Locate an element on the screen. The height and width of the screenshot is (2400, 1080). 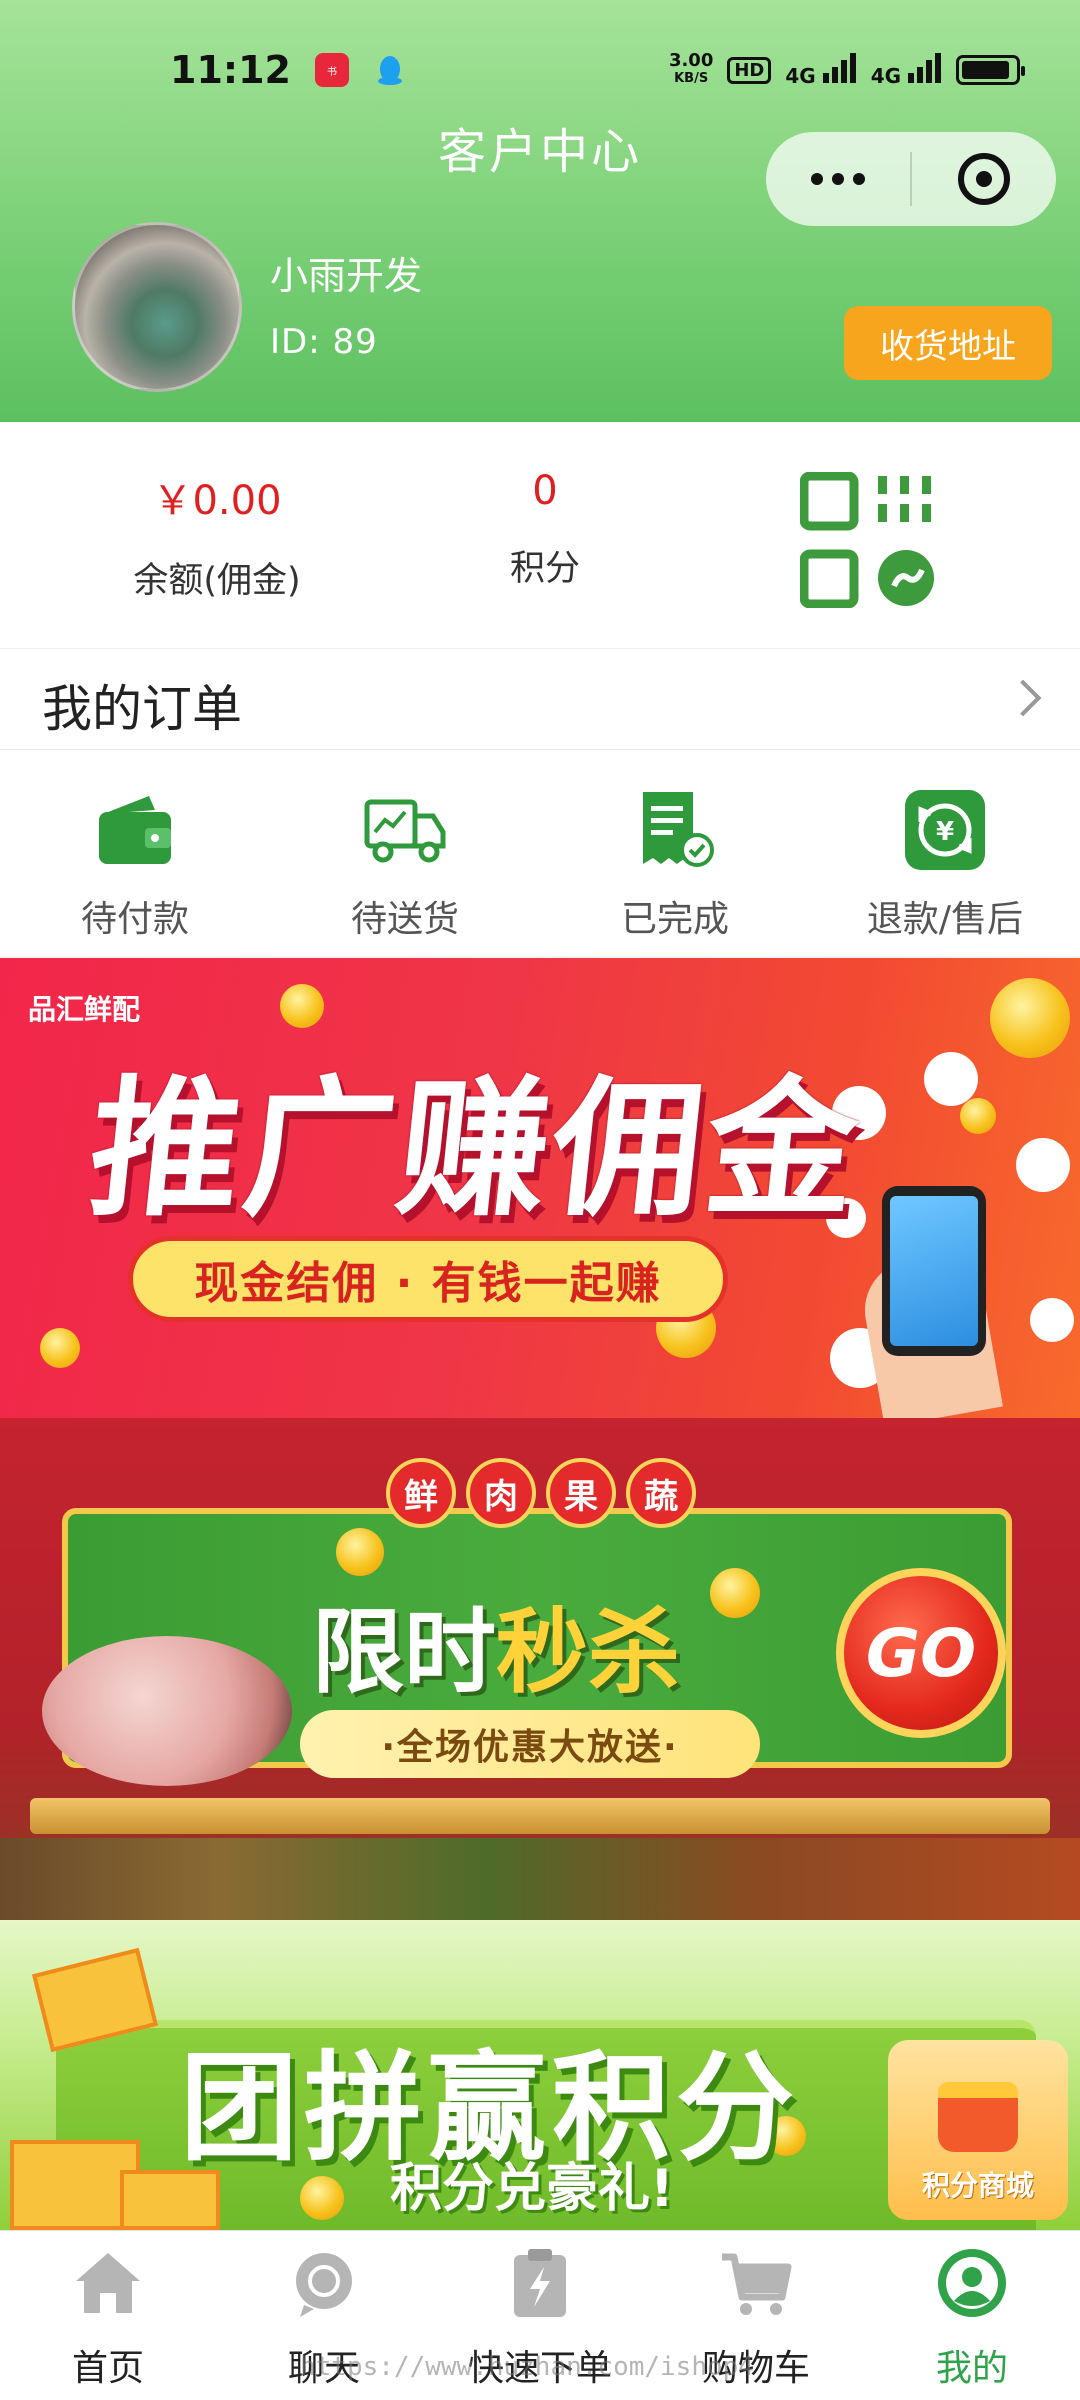
close-target-icon is located at coordinates (984, 179).